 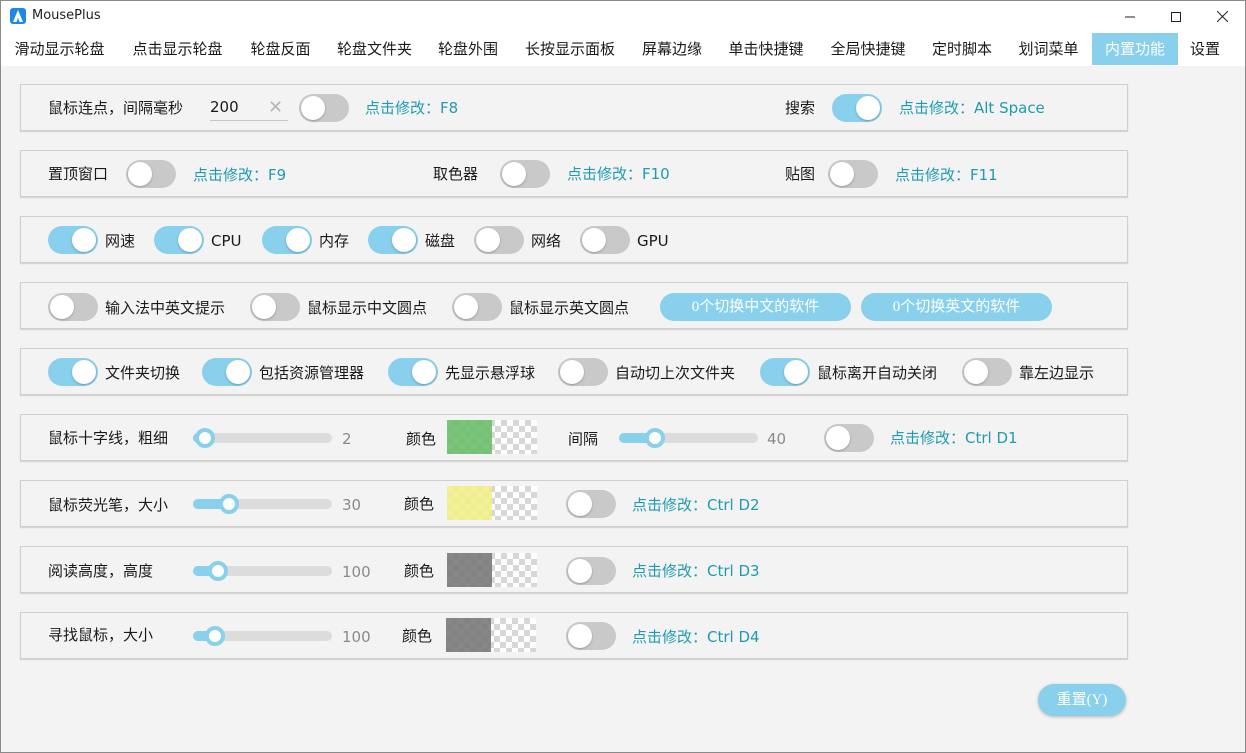 What do you see at coordinates (249, 108) in the screenshot?
I see `interval-input: 200 ✕` at bounding box center [249, 108].